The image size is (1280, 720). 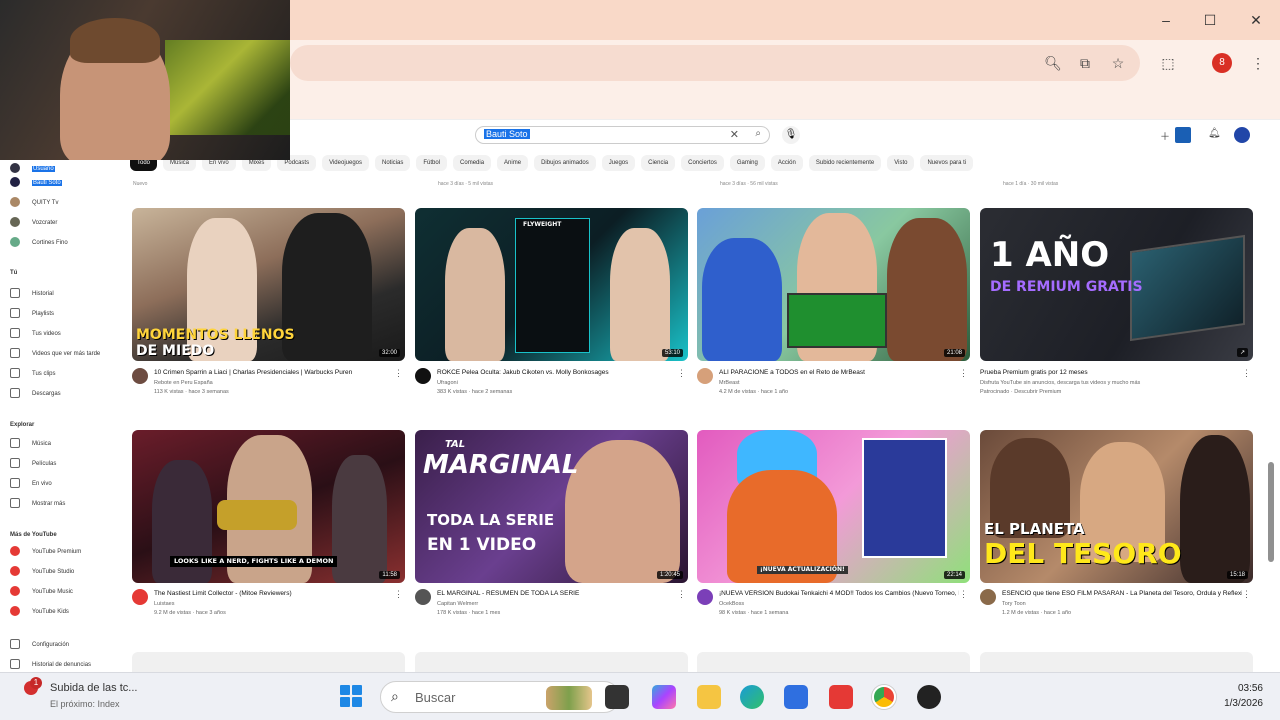 What do you see at coordinates (791, 135) in the screenshot?
I see `mic-icon: 🎙︎` at bounding box center [791, 135].